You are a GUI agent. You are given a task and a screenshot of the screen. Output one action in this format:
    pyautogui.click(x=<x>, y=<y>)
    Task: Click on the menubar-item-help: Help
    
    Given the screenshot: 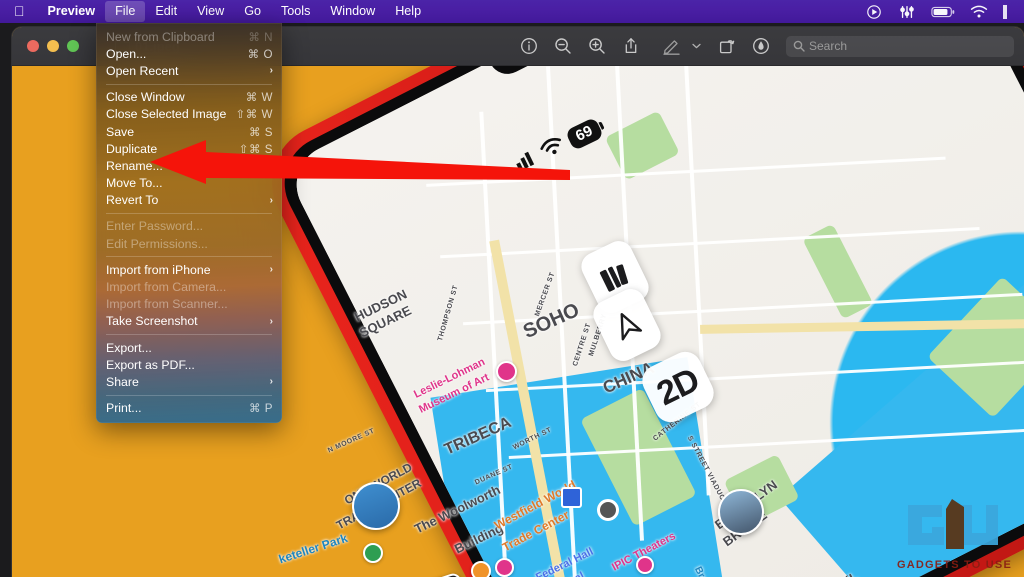 What is the action you would take?
    pyautogui.click(x=408, y=11)
    